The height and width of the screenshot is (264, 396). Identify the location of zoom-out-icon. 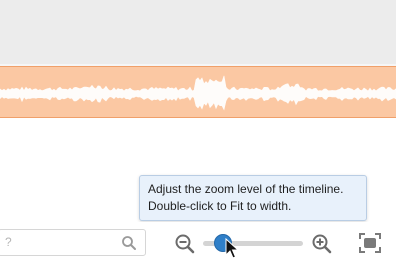
(185, 244).